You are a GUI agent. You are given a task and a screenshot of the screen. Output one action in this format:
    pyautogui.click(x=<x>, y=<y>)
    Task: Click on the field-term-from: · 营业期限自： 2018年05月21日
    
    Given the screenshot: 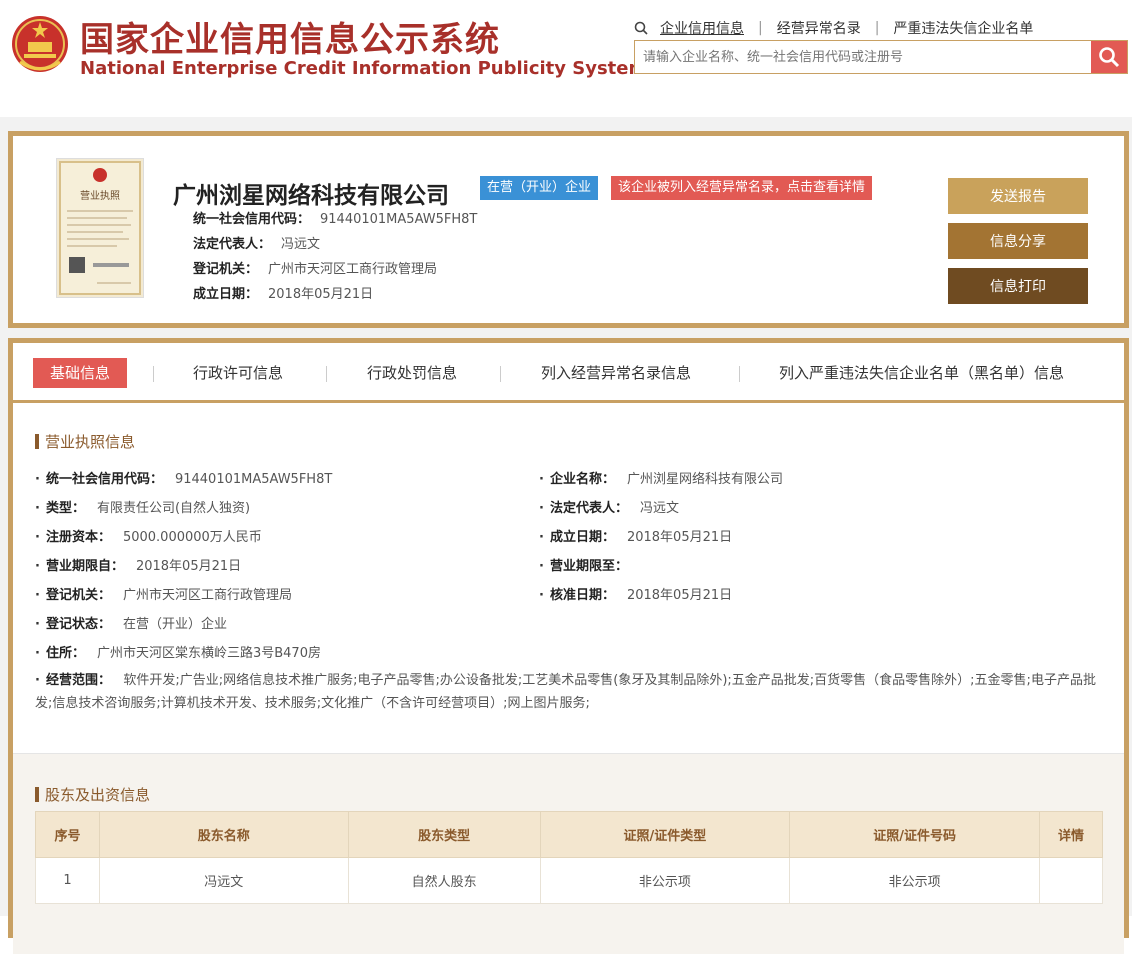 What is the action you would take?
    pyautogui.click(x=138, y=566)
    